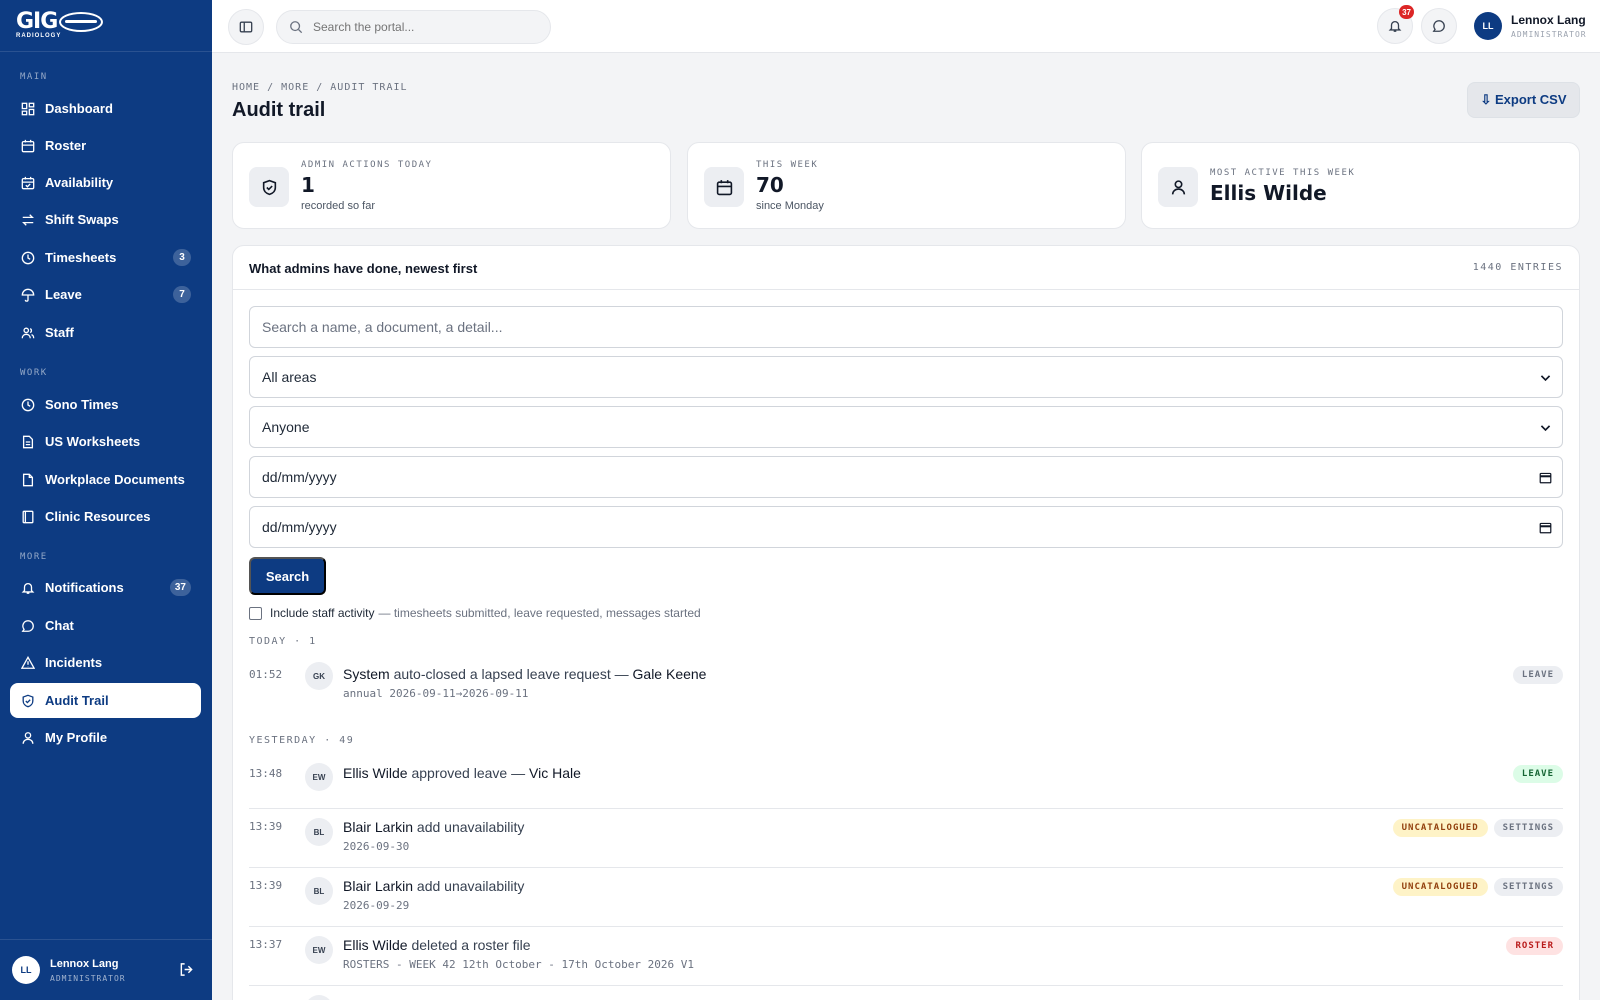 This screenshot has height=1000, width=1600. I want to click on entry-actor: Ellis Wilde, so click(375, 773).